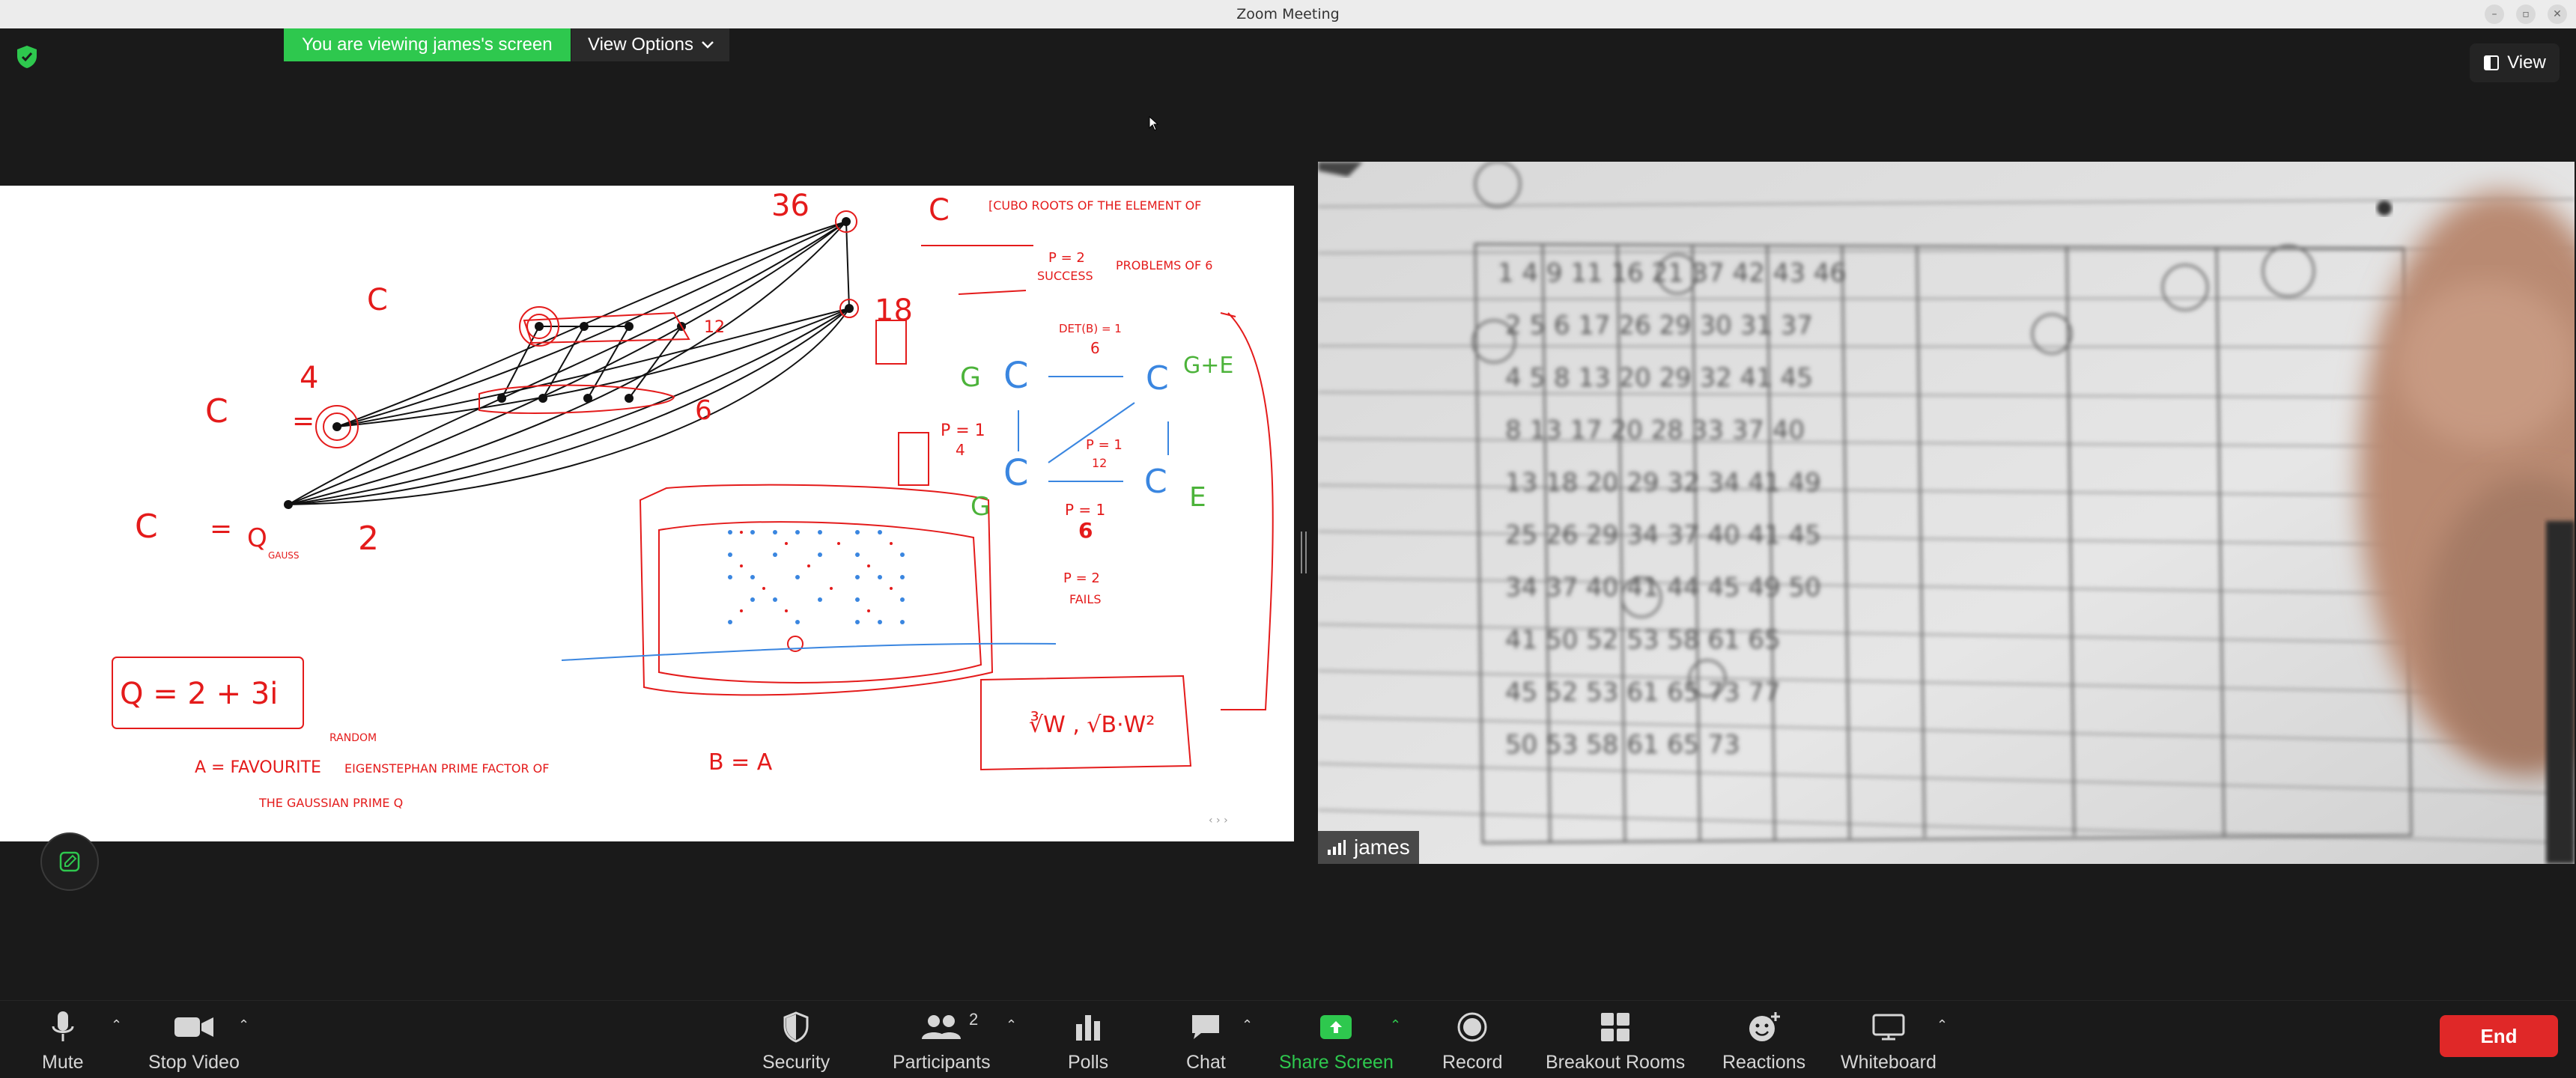  What do you see at coordinates (1016, 376) in the screenshot?
I see `c4-node: C` at bounding box center [1016, 376].